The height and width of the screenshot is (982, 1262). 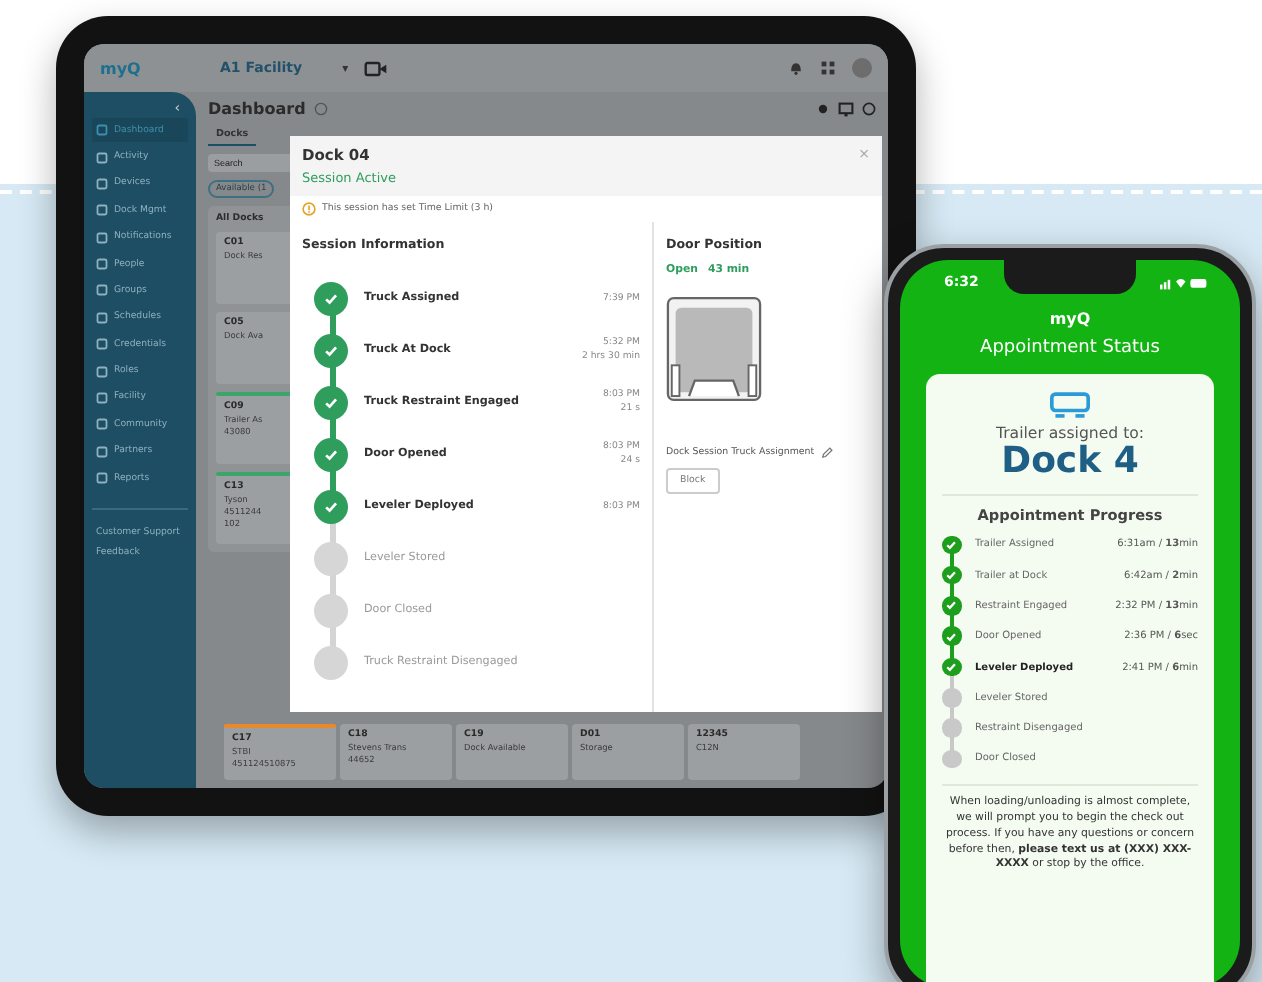 What do you see at coordinates (796, 68) in the screenshot?
I see `bell-icon` at bounding box center [796, 68].